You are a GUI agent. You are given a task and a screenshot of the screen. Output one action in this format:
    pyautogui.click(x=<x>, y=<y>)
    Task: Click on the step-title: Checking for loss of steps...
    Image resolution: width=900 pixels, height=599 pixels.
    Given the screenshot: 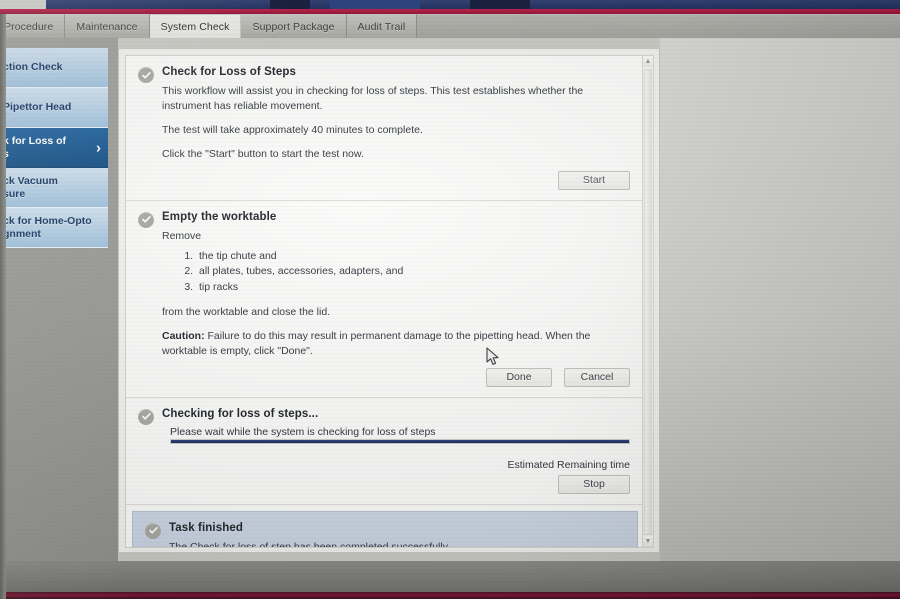 What is the action you would take?
    pyautogui.click(x=240, y=413)
    